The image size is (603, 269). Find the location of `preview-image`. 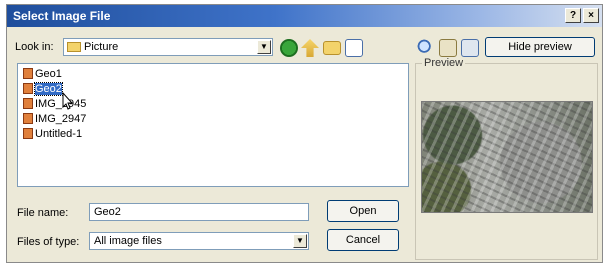

preview-image is located at coordinates (507, 157).